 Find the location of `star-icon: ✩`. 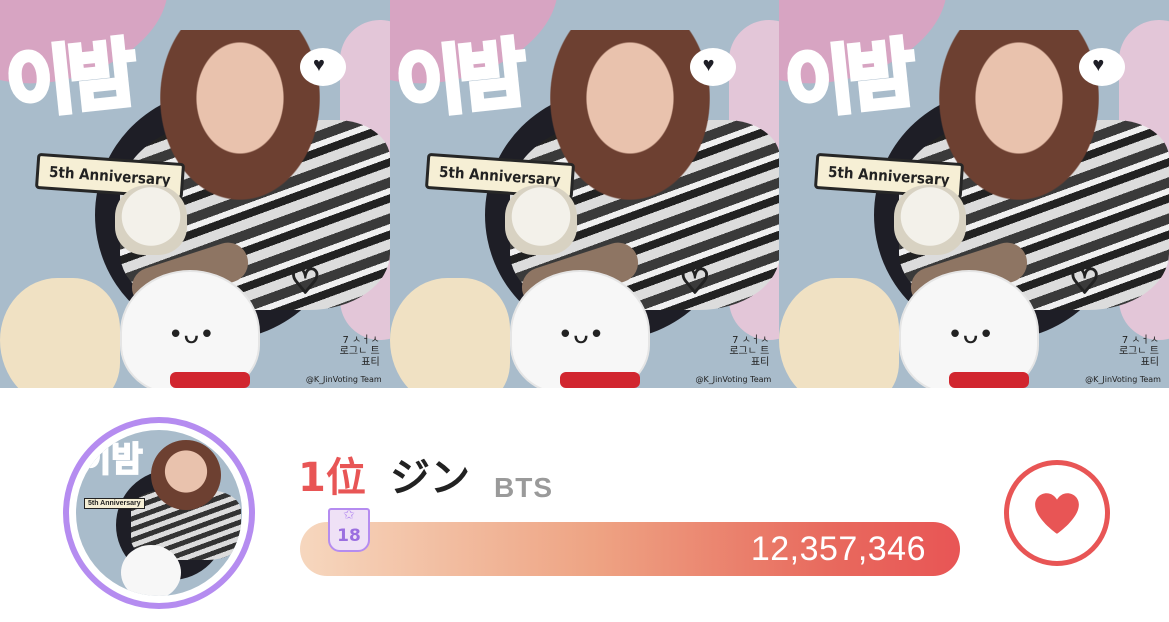

star-icon: ✩ is located at coordinates (349, 514).